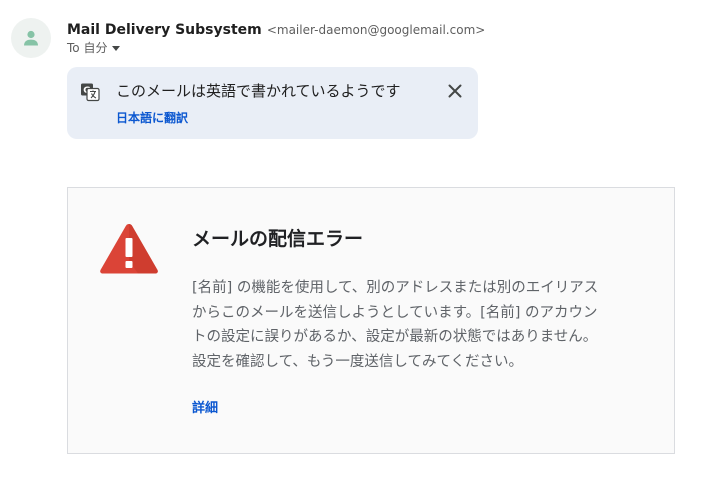  Describe the element at coordinates (205, 409) in the screenshot. I see `details-link: 詳細` at that location.